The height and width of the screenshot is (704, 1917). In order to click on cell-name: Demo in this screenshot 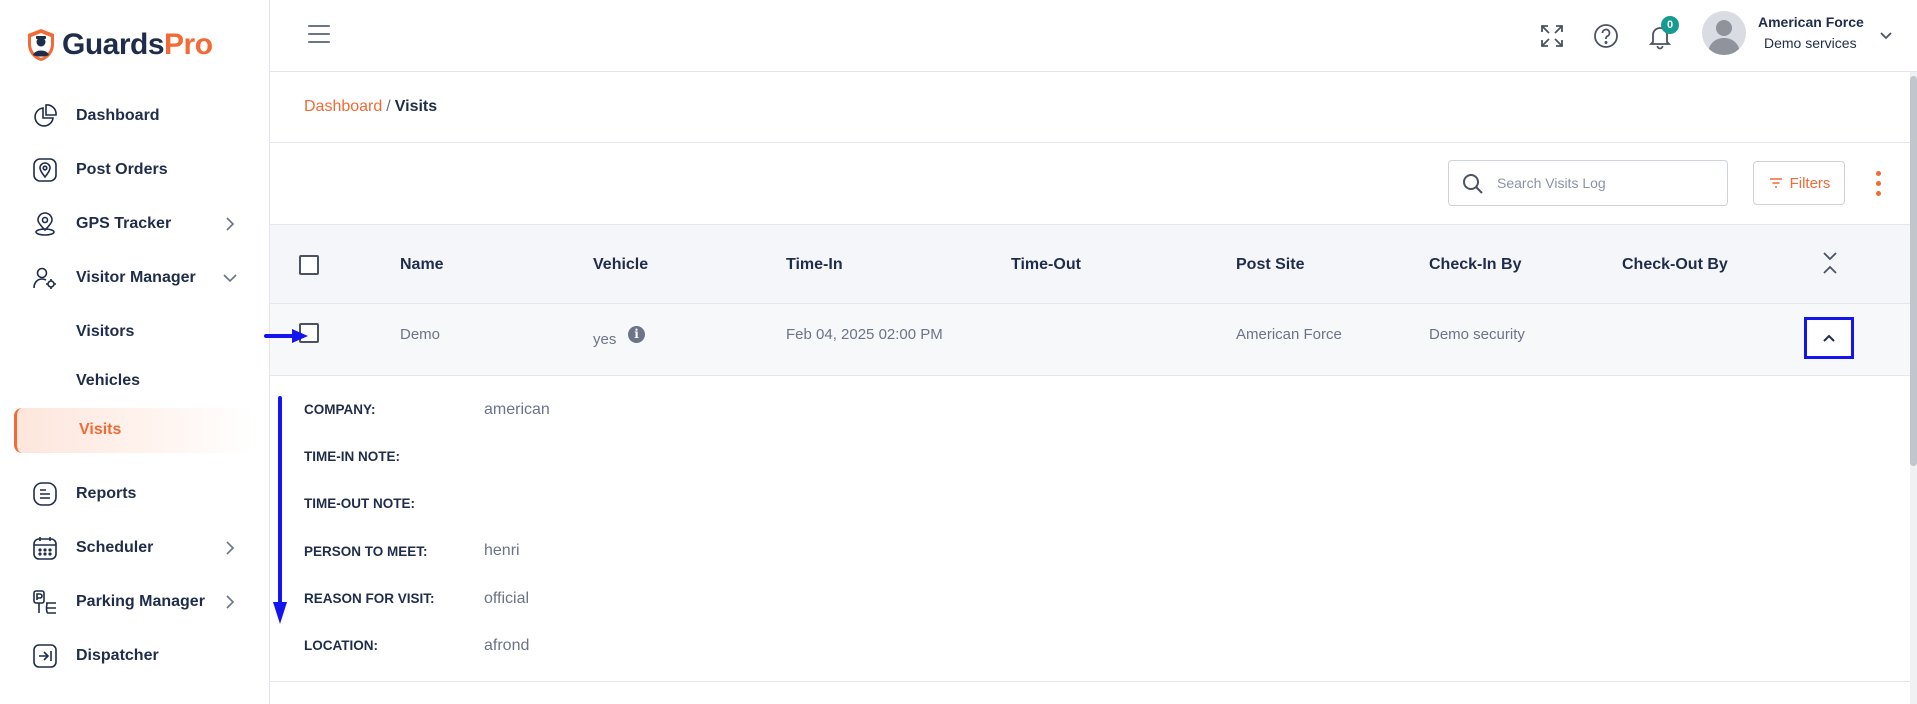, I will do `click(420, 334)`.